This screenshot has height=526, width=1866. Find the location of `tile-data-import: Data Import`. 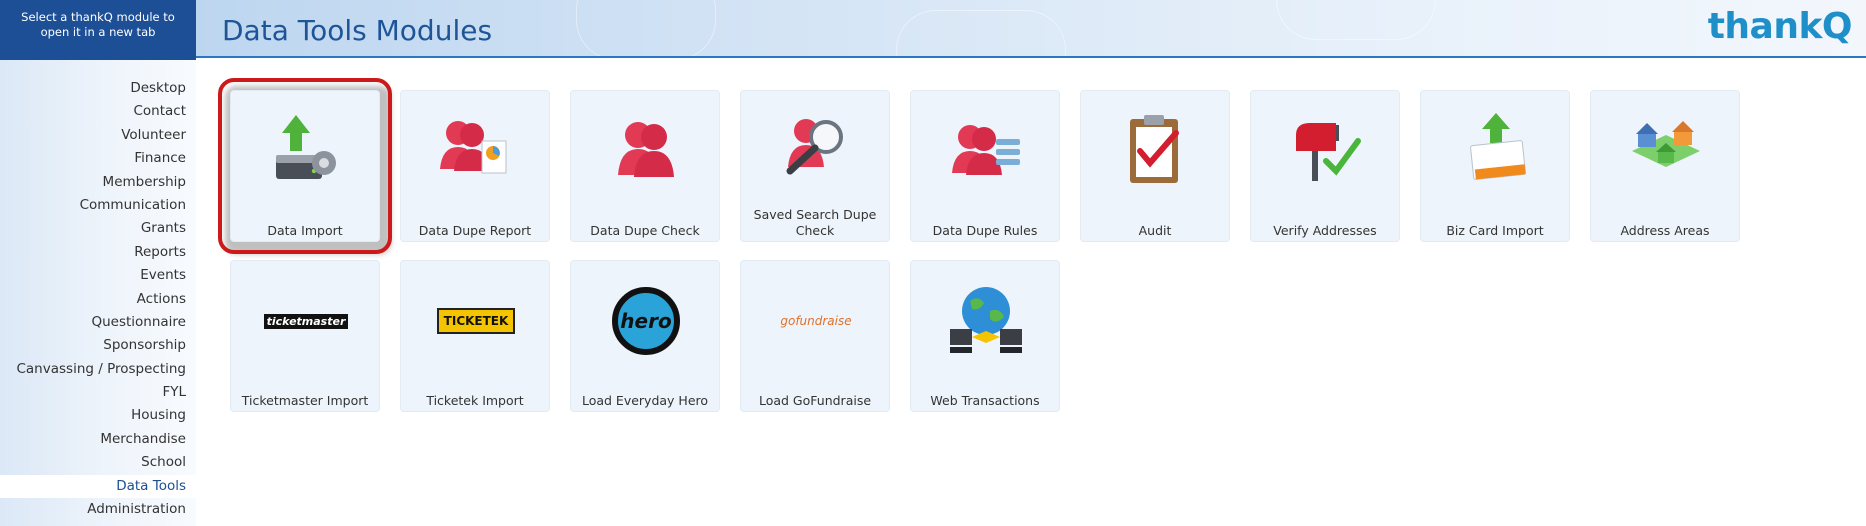

tile-data-import: Data Import is located at coordinates (305, 166).